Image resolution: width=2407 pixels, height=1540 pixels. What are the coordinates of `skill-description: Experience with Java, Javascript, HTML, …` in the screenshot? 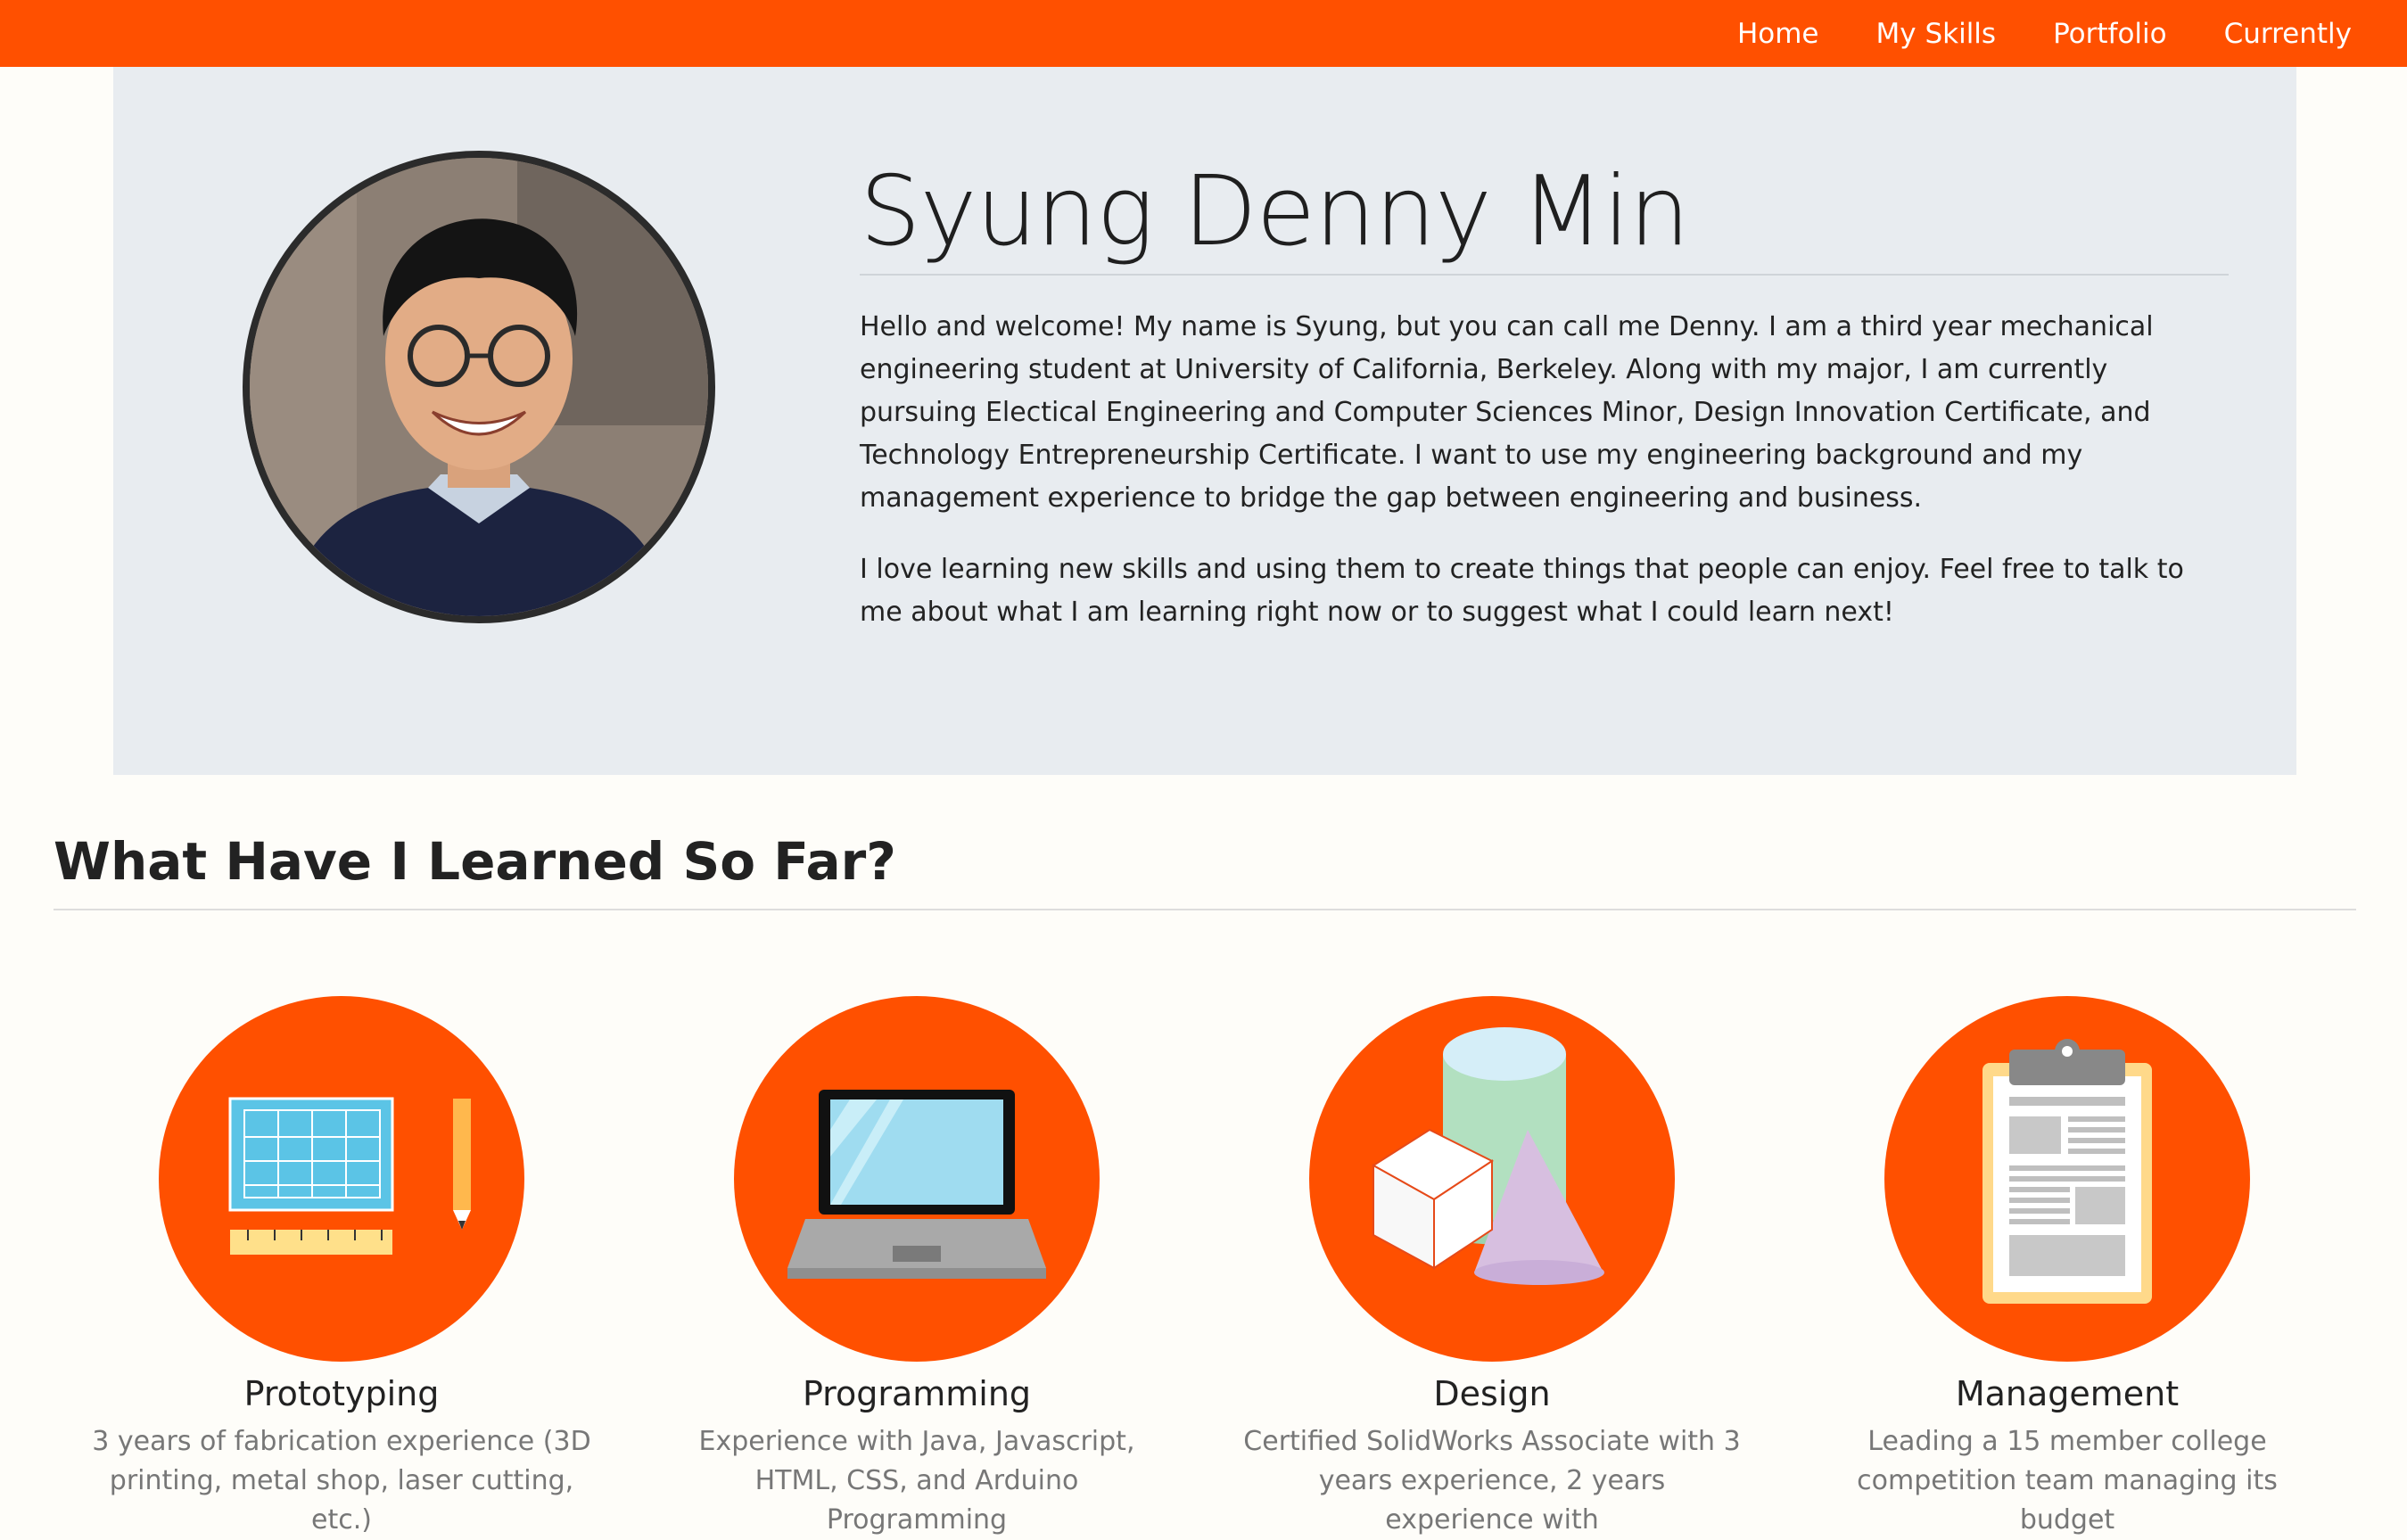 It's located at (916, 1481).